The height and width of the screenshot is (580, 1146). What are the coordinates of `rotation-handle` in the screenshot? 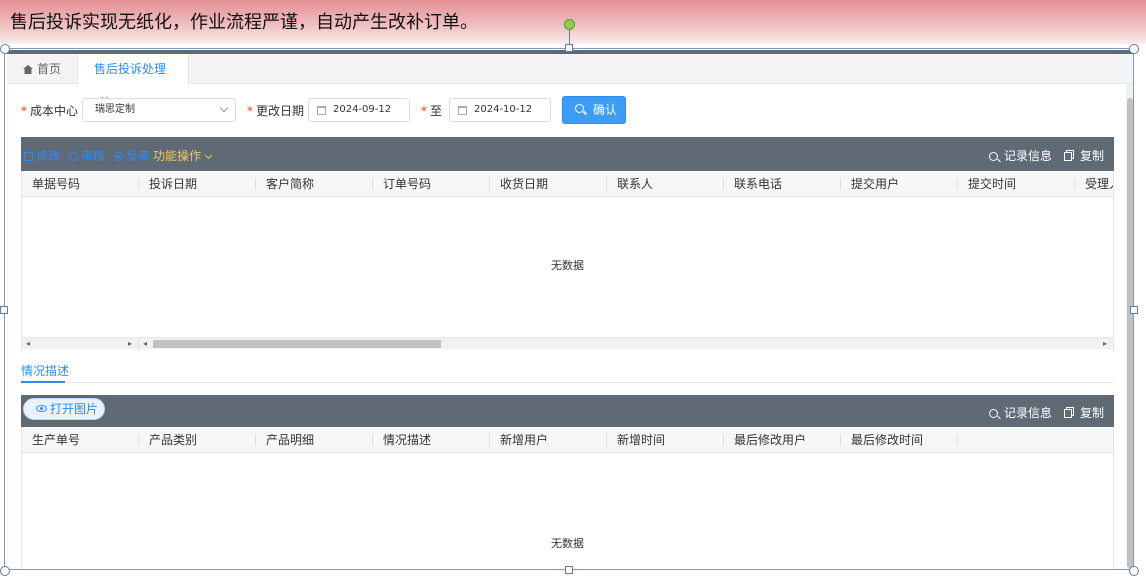 It's located at (569, 24).